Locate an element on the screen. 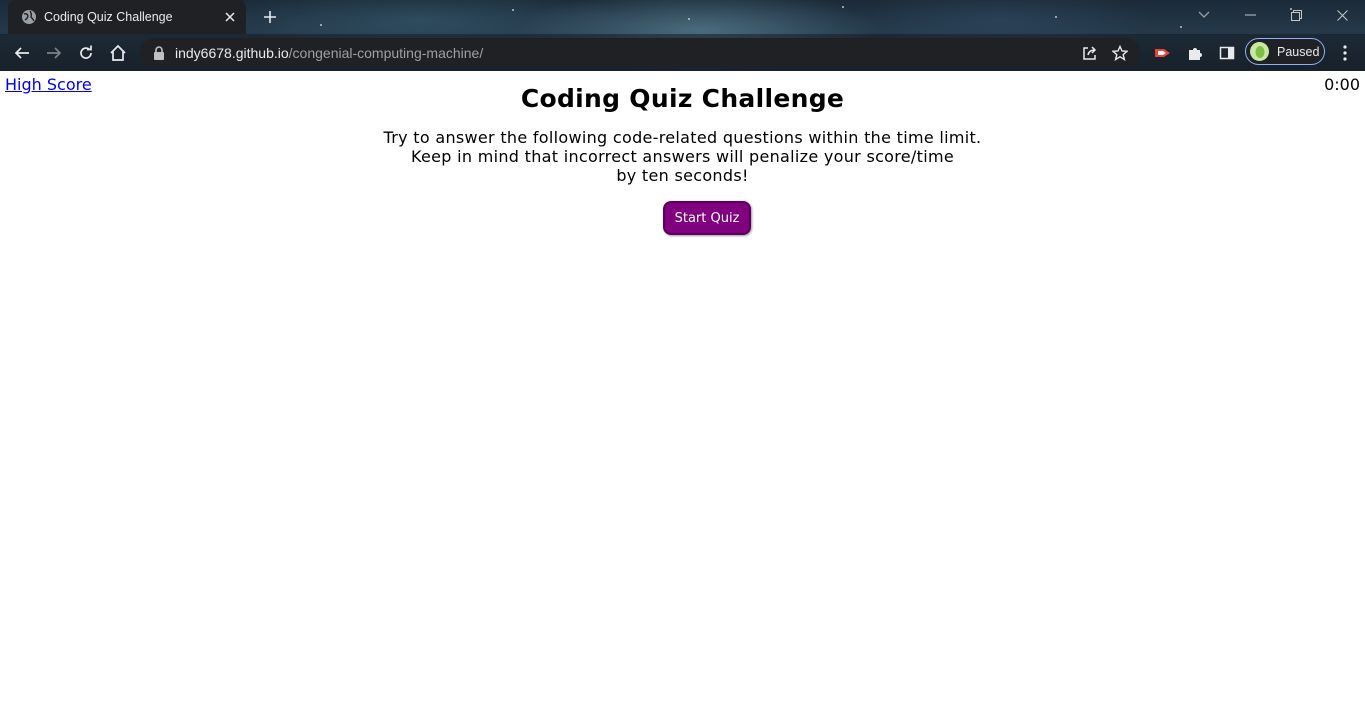 This screenshot has width=1365, height=727. profile-button: Paused is located at coordinates (1285, 51).